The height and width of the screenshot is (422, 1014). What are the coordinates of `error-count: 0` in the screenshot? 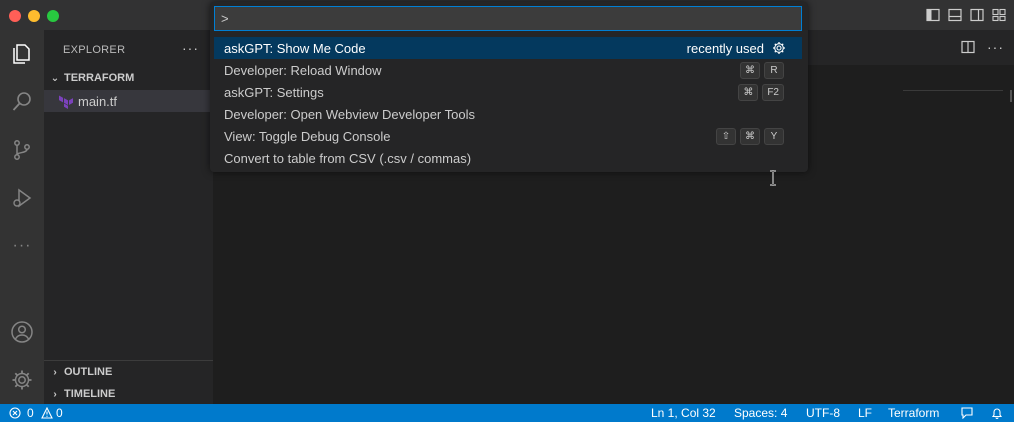 It's located at (30, 413).